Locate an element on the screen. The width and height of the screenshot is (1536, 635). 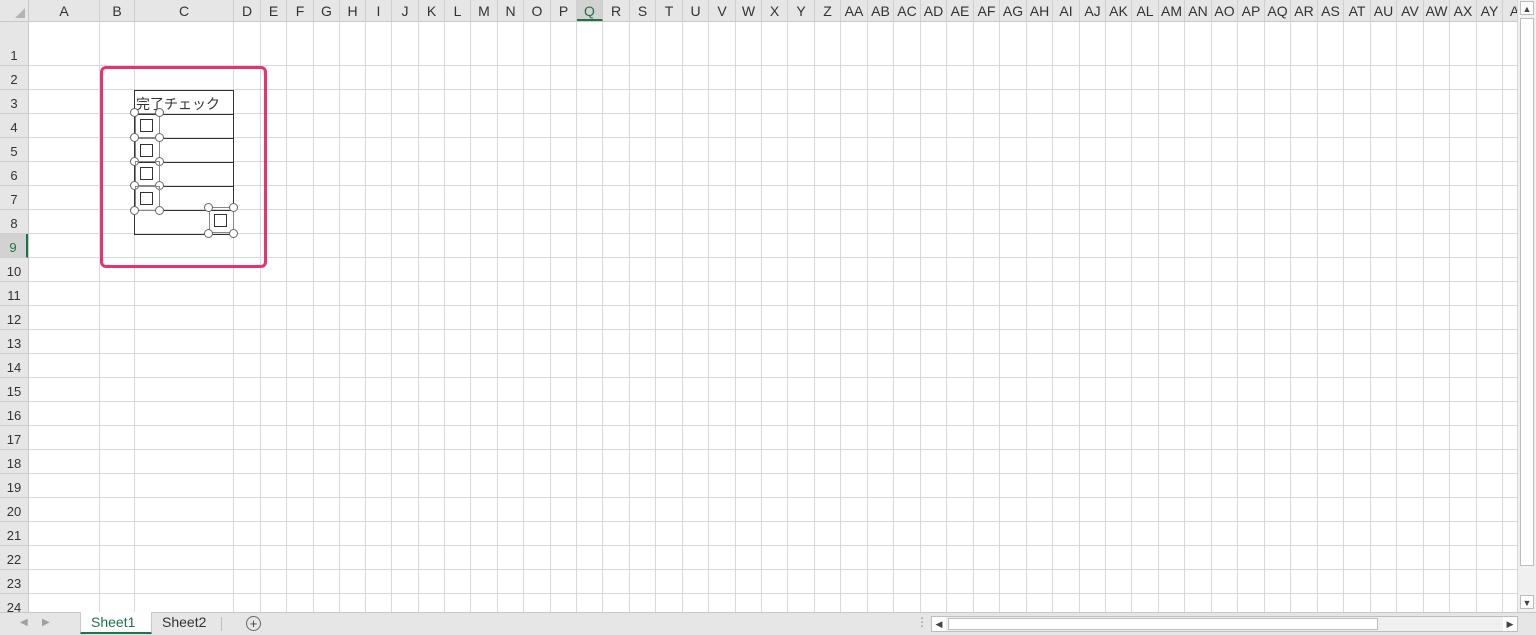
row-header-16: 16 is located at coordinates (14, 414).